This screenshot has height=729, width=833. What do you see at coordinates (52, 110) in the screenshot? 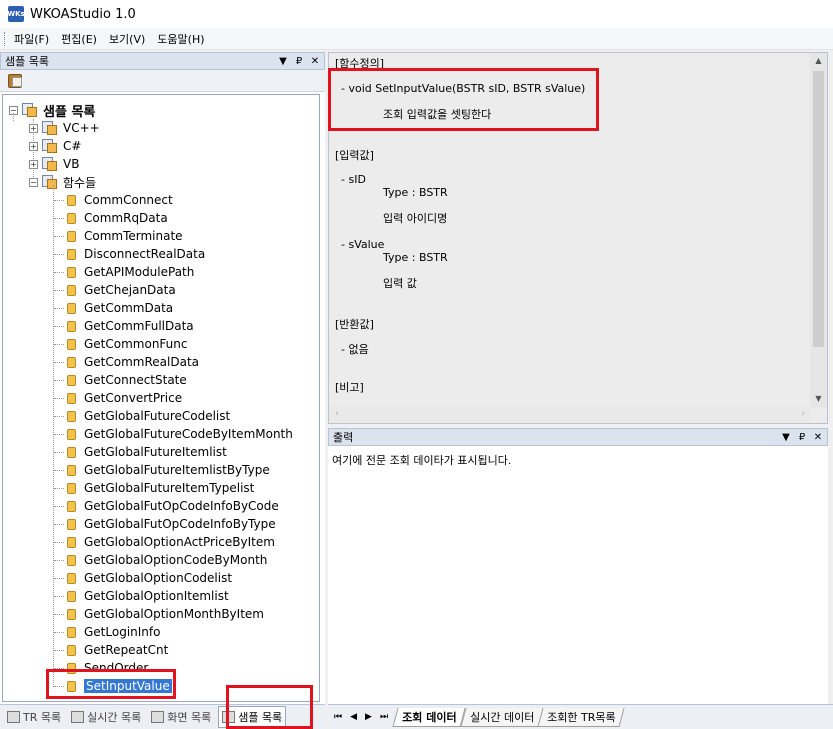
I see `tree-root: − 샘플 목록` at bounding box center [52, 110].